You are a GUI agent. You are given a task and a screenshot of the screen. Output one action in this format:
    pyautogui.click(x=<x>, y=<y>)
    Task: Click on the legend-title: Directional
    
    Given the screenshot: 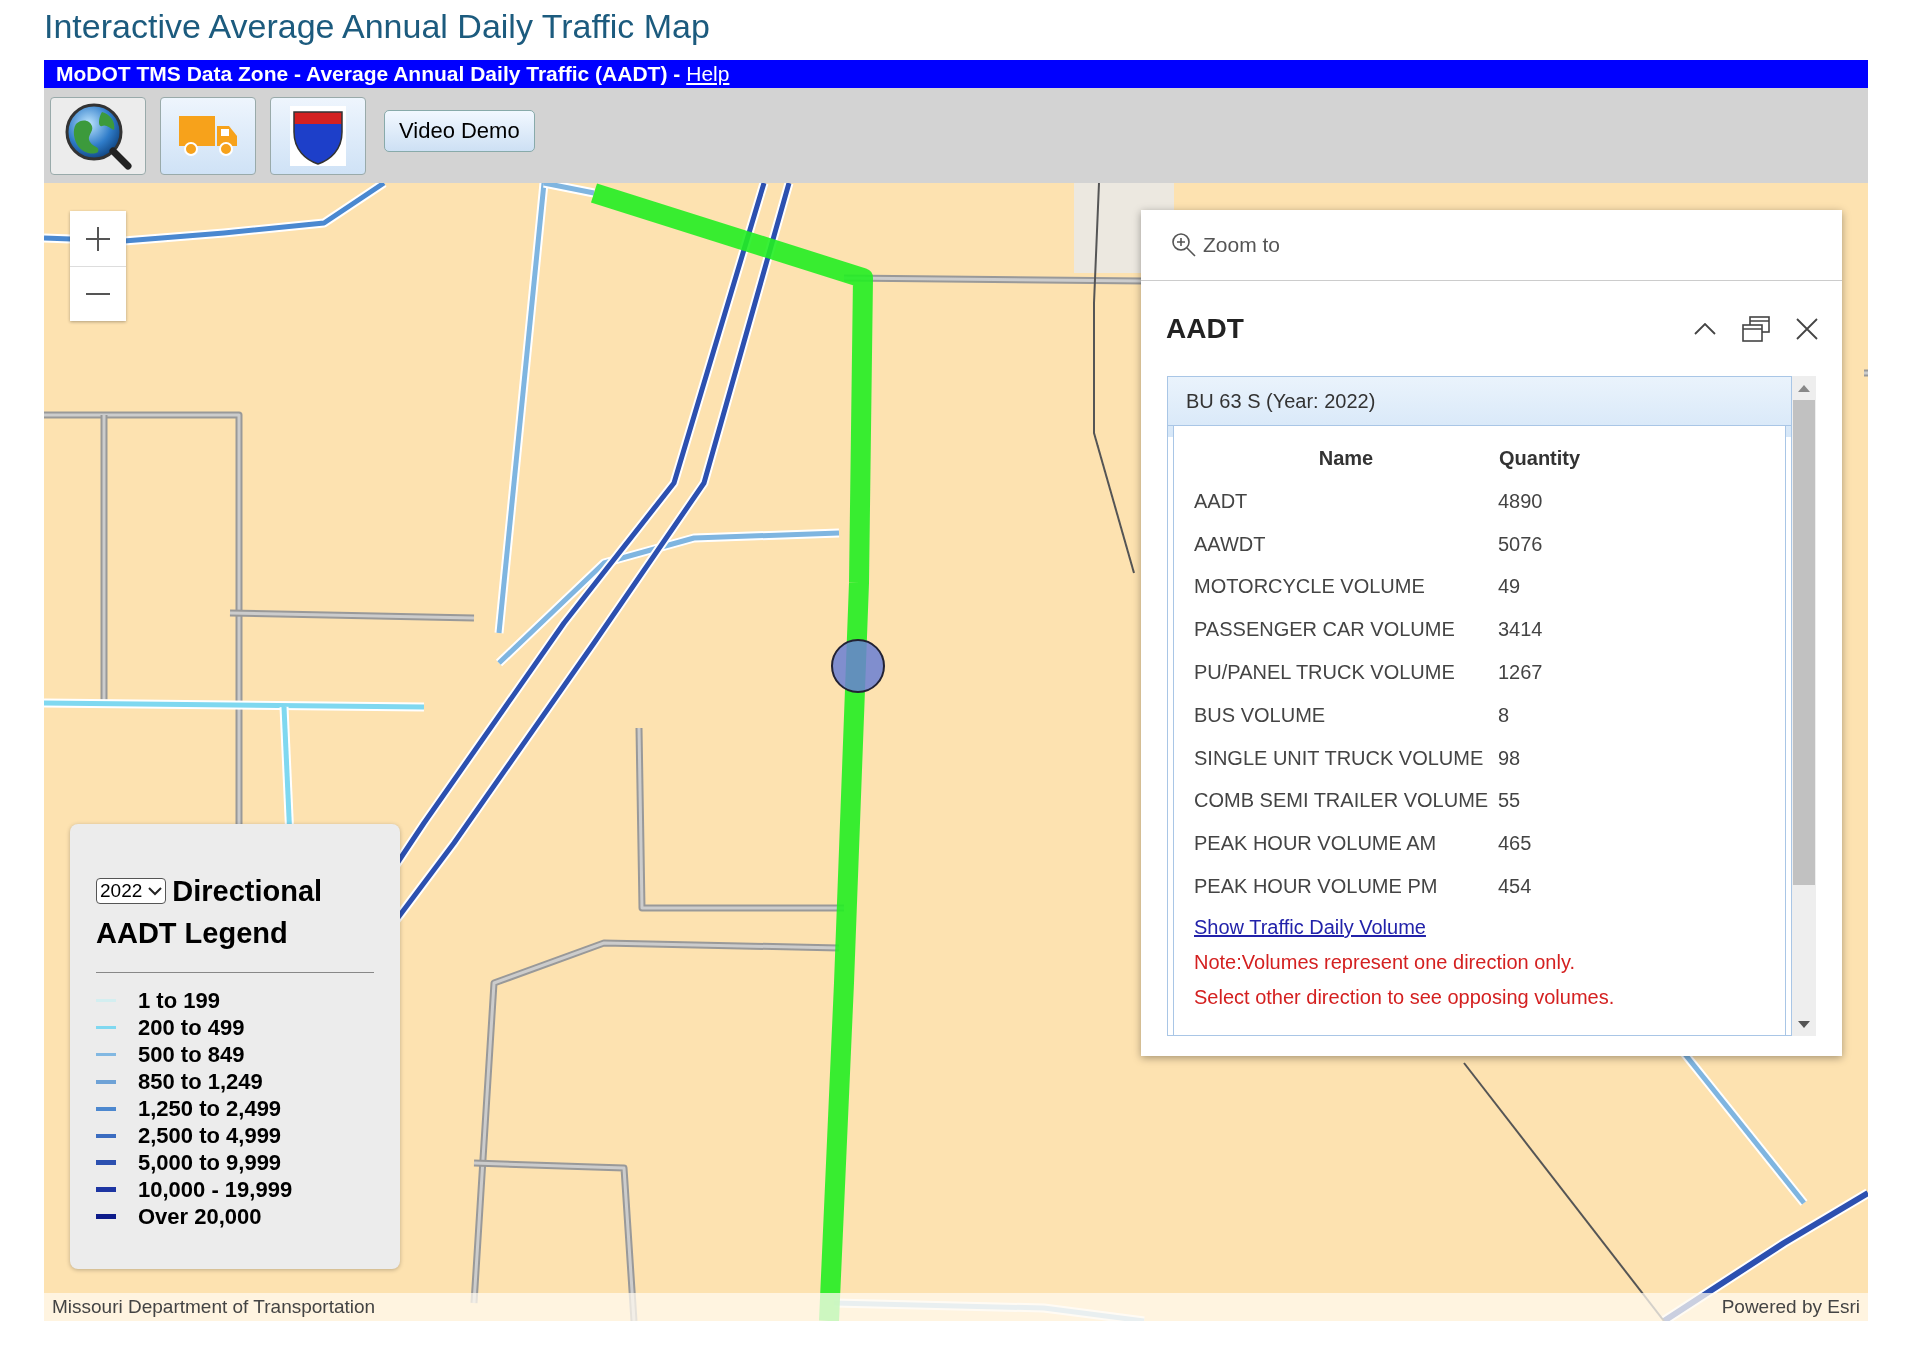 What is the action you would take?
    pyautogui.click(x=247, y=891)
    